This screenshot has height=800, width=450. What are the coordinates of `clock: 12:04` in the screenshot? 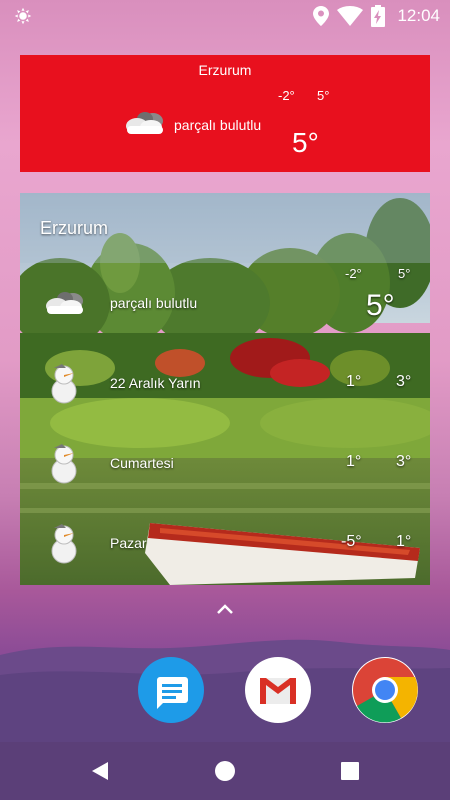 It's located at (418, 15).